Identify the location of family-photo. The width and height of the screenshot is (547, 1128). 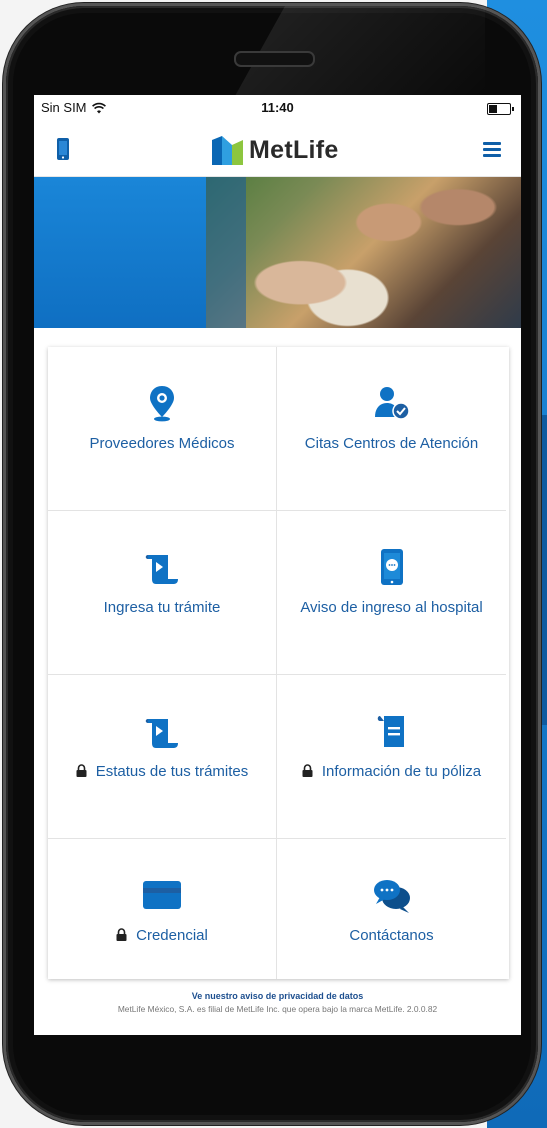
(363, 252).